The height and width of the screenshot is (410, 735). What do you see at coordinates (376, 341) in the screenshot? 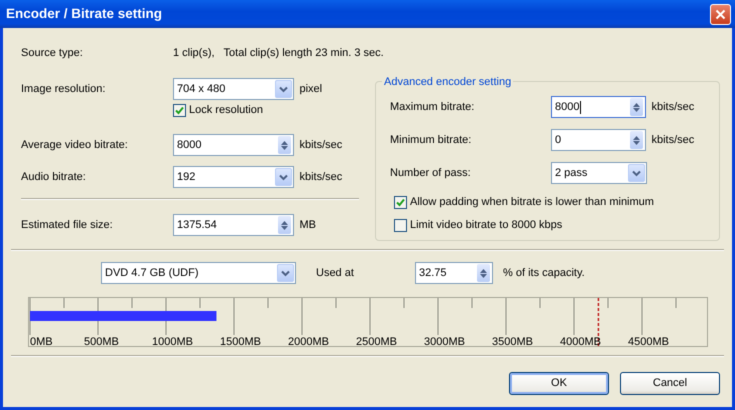
I see `tick-label: 2500MB` at bounding box center [376, 341].